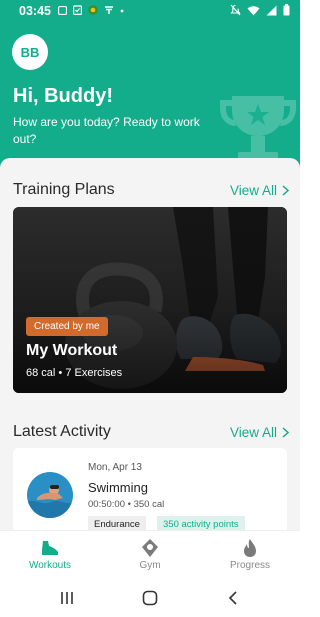  What do you see at coordinates (201, 523) in the screenshot?
I see `activity-points-tag: 350 activity points` at bounding box center [201, 523].